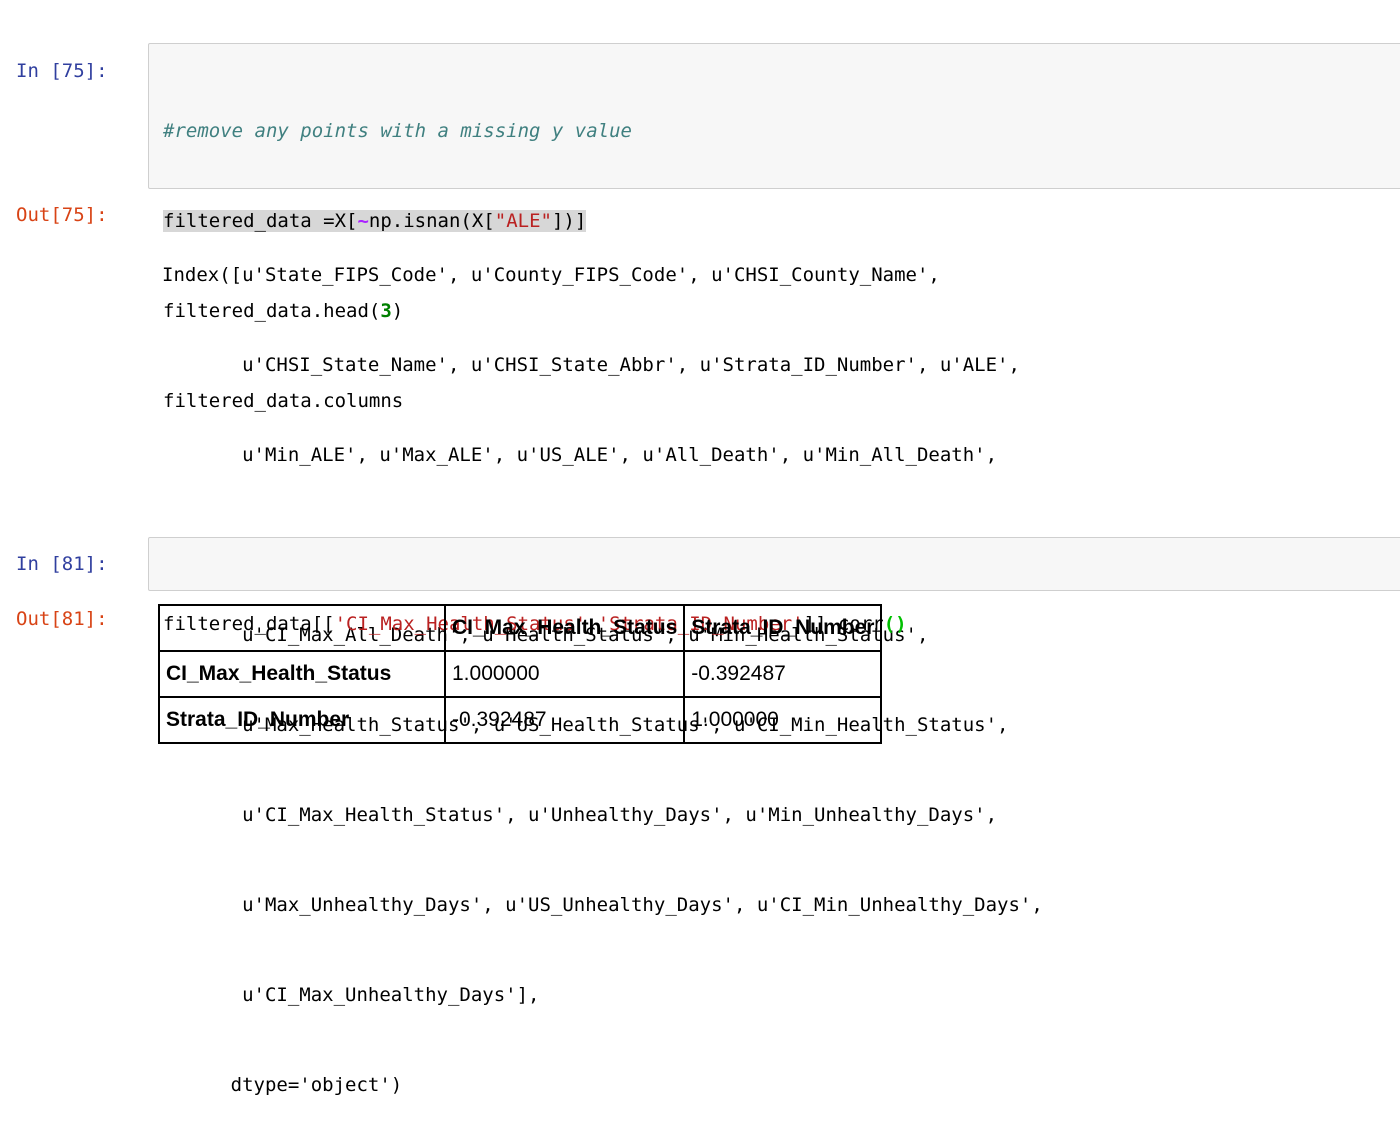  What do you see at coordinates (62, 619) in the screenshot?
I see `output-prompt-81: Out[81]:` at bounding box center [62, 619].